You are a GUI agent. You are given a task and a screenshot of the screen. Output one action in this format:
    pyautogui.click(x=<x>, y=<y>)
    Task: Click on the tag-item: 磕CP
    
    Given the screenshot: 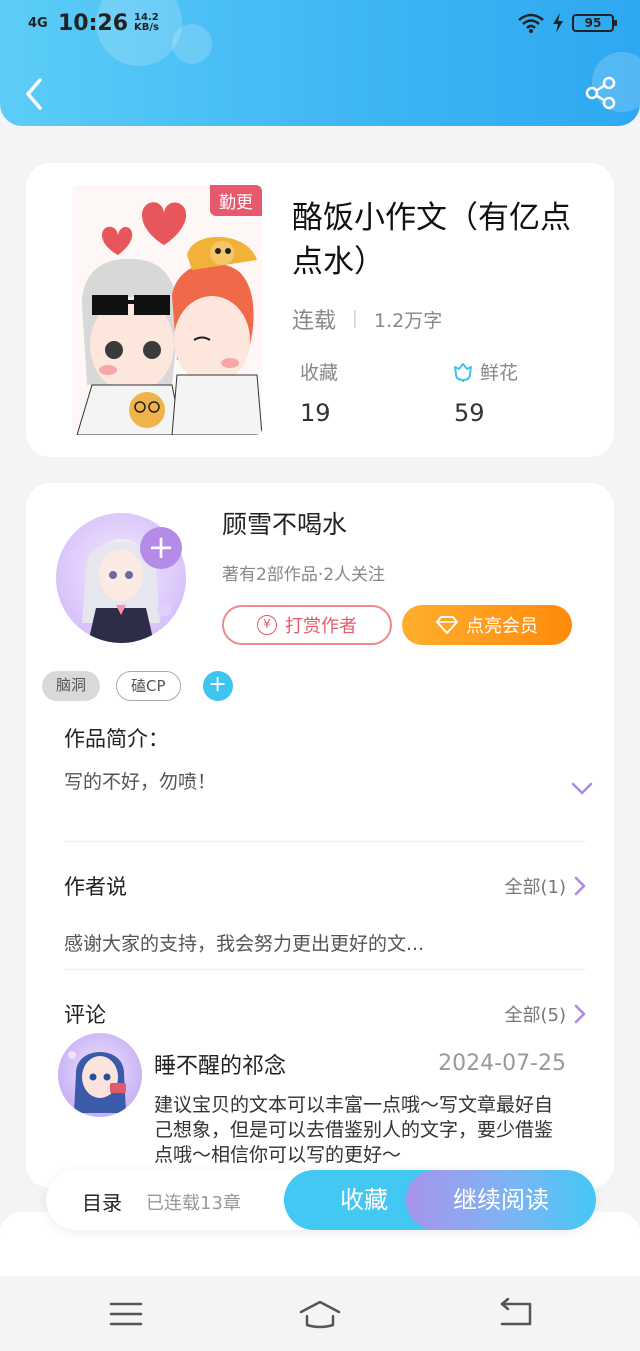 What is the action you would take?
    pyautogui.click(x=148, y=686)
    